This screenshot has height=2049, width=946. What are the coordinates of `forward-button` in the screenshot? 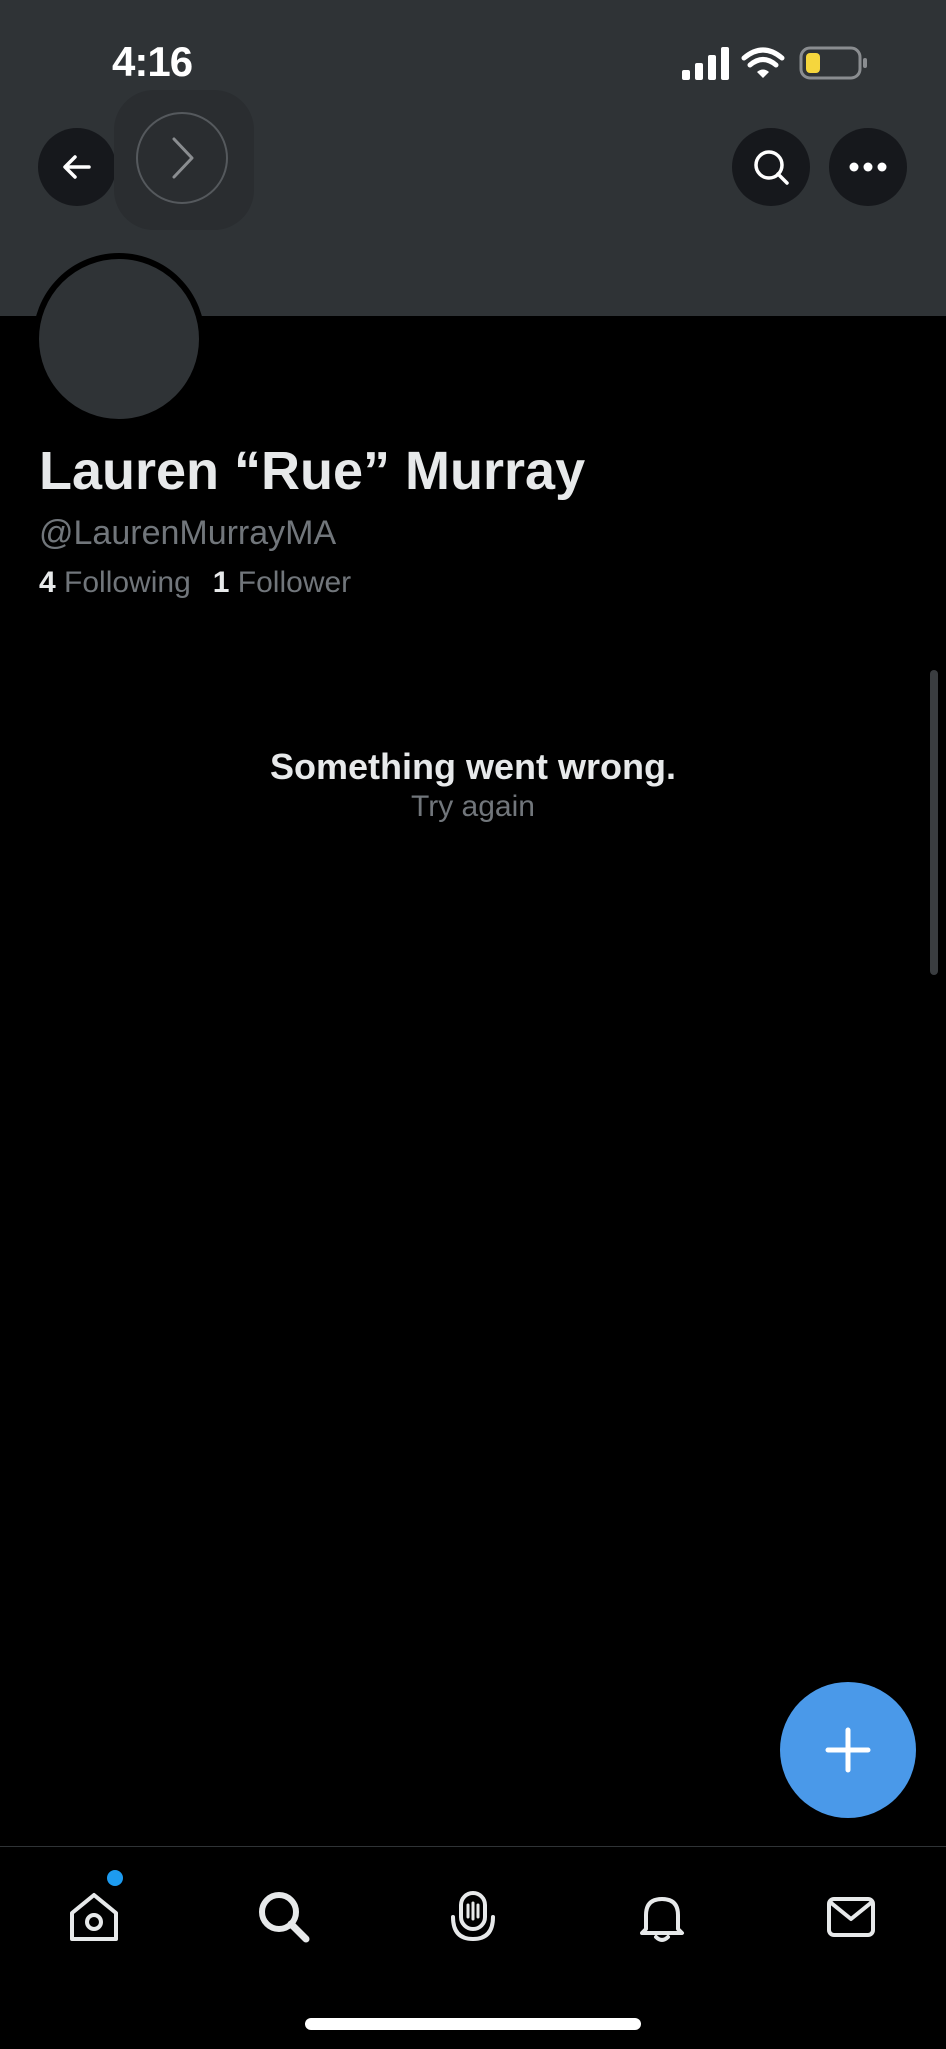 It's located at (184, 160).